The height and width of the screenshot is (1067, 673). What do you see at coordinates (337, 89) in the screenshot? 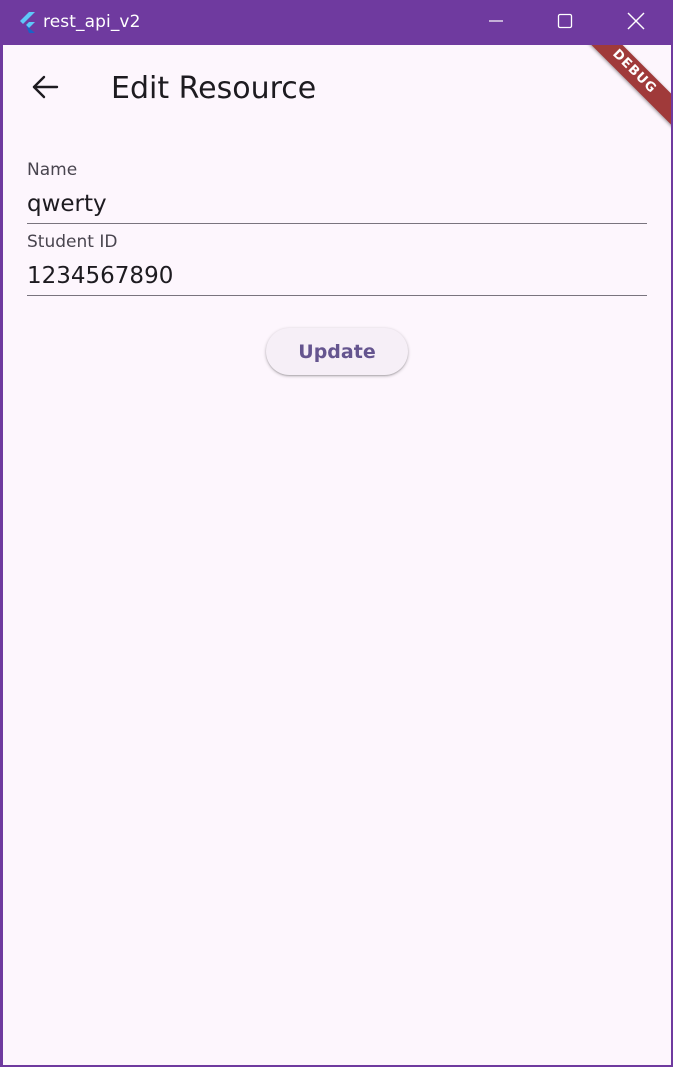
I see `app-bar: Edit Resource DEBUG` at bounding box center [337, 89].